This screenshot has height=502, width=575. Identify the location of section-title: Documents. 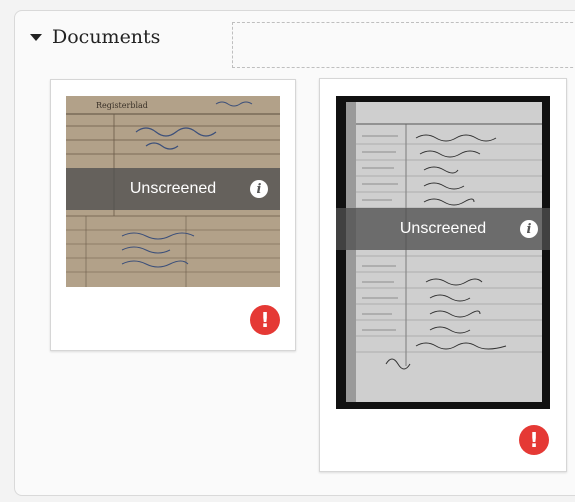
(106, 37).